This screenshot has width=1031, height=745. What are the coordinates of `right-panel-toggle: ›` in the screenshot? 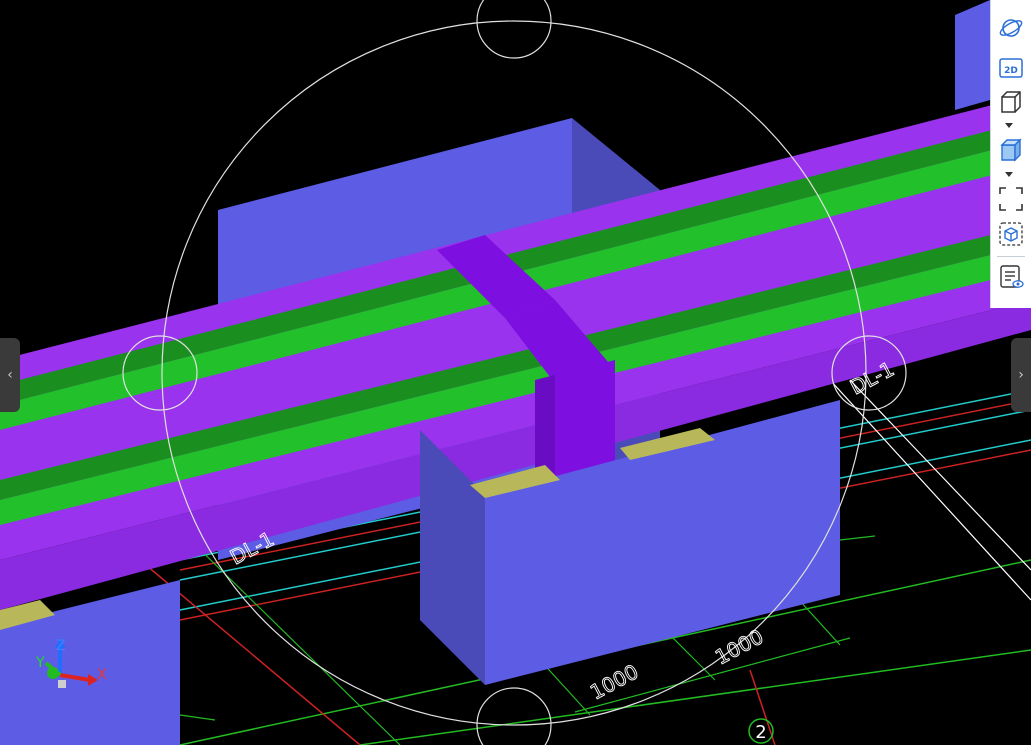 It's located at (1021, 375).